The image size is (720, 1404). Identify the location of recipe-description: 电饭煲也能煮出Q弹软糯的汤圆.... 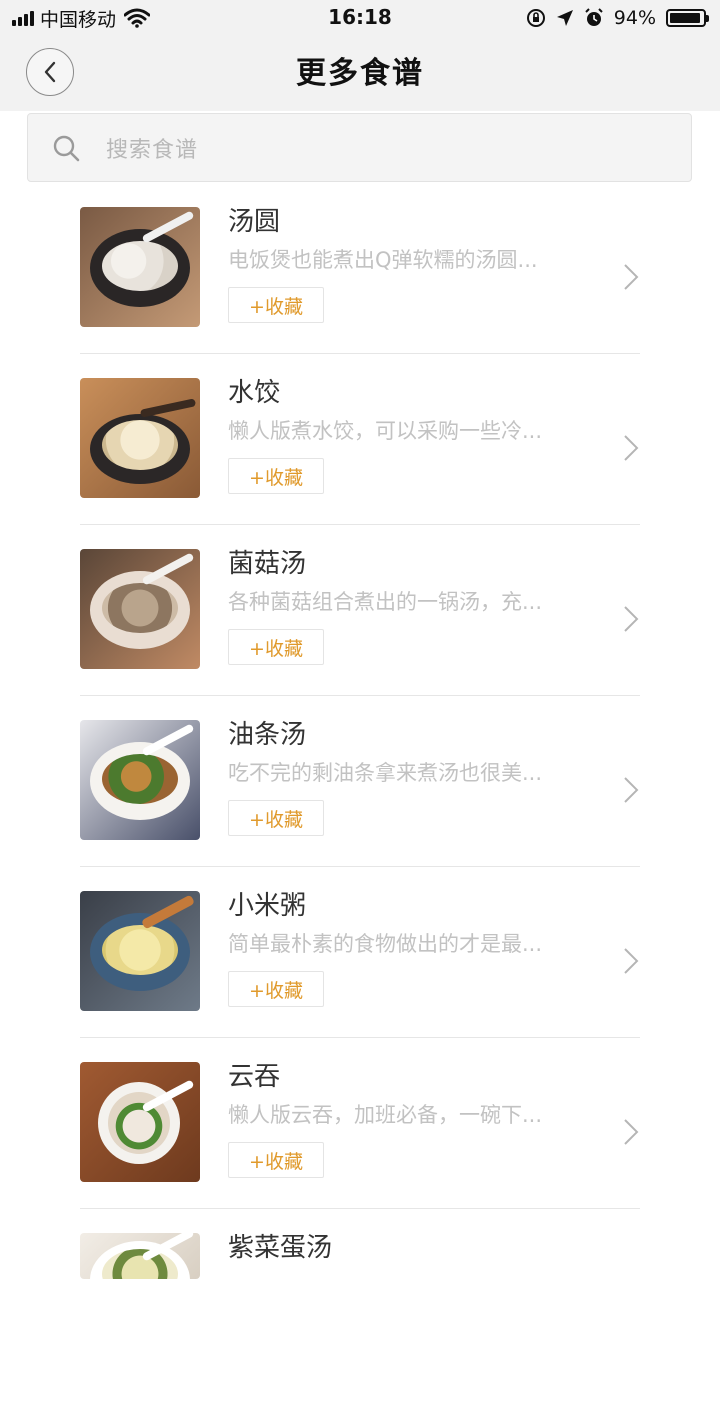
(383, 260).